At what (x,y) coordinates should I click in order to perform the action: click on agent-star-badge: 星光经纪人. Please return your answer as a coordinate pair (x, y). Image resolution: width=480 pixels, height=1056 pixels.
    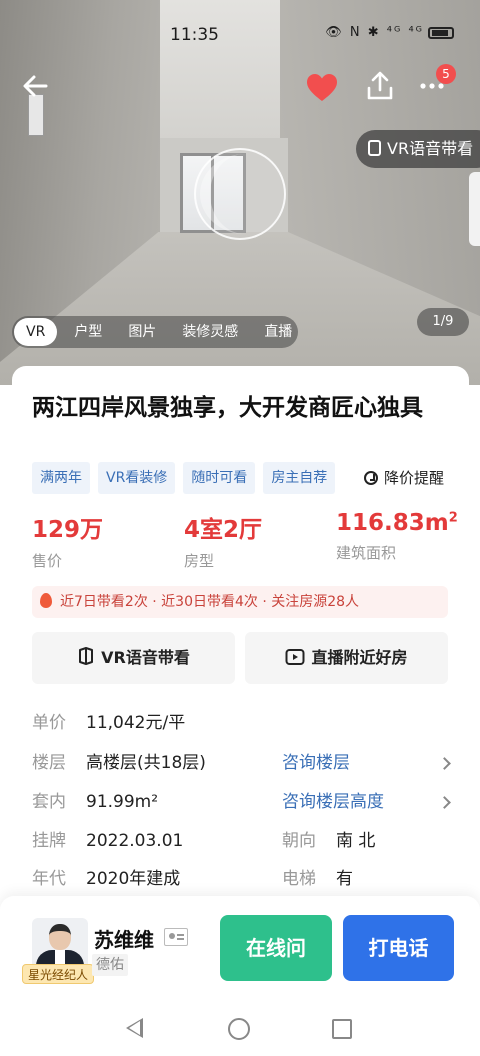
    Looking at the image, I should click on (58, 974).